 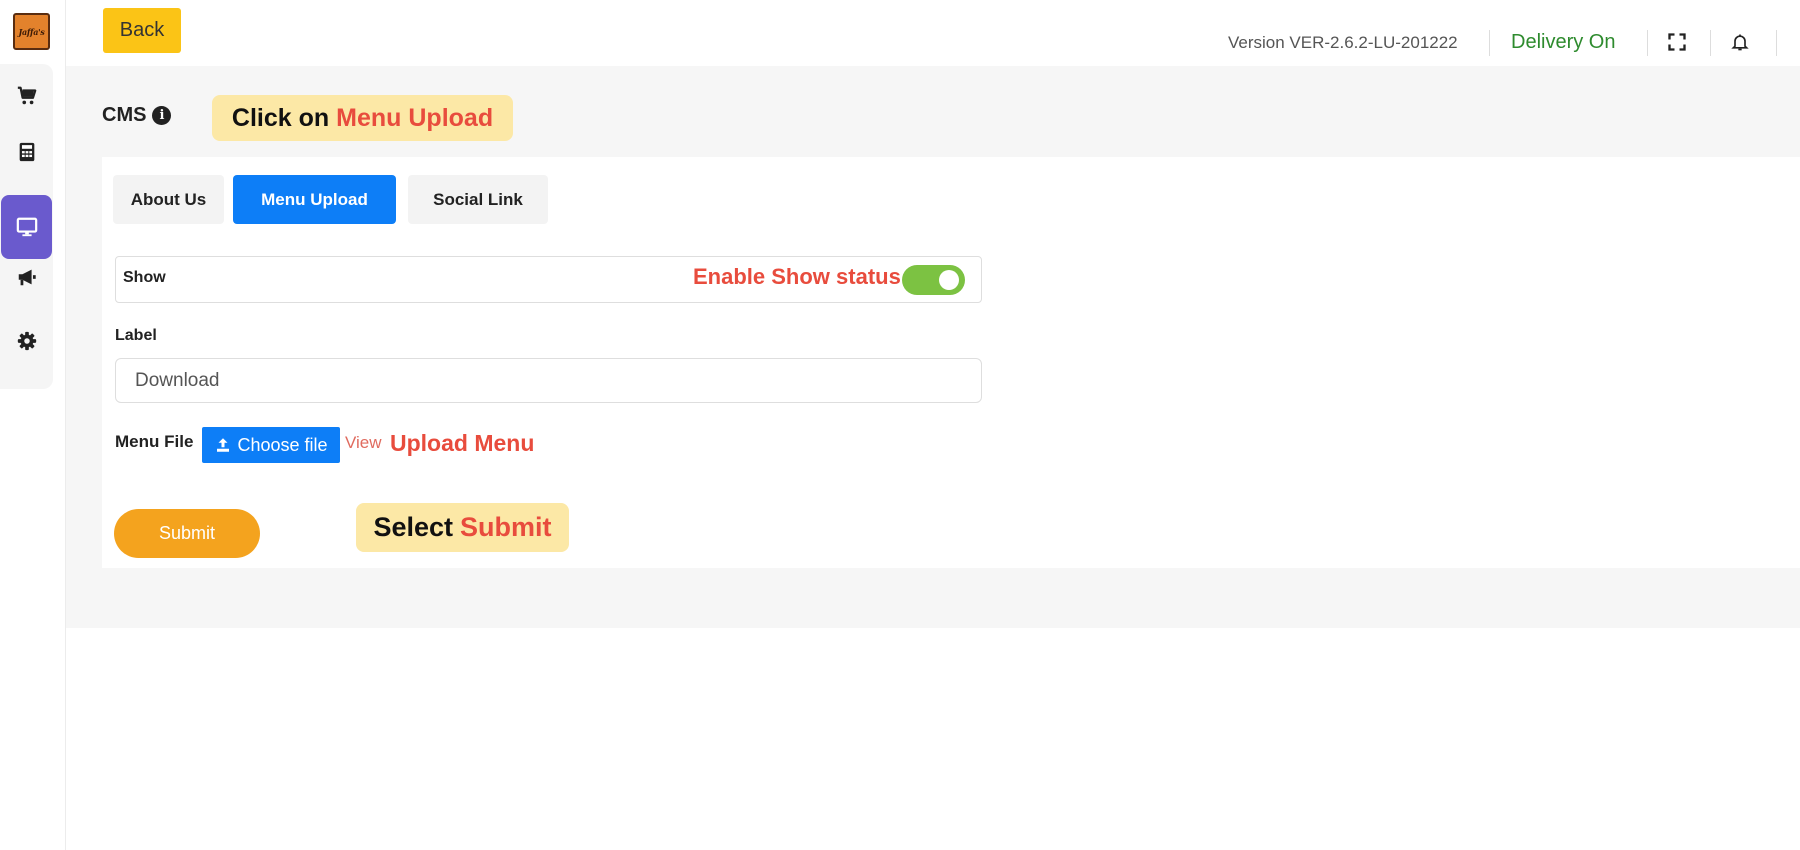 What do you see at coordinates (1563, 42) in the screenshot?
I see `delivery-status: Delivery On` at bounding box center [1563, 42].